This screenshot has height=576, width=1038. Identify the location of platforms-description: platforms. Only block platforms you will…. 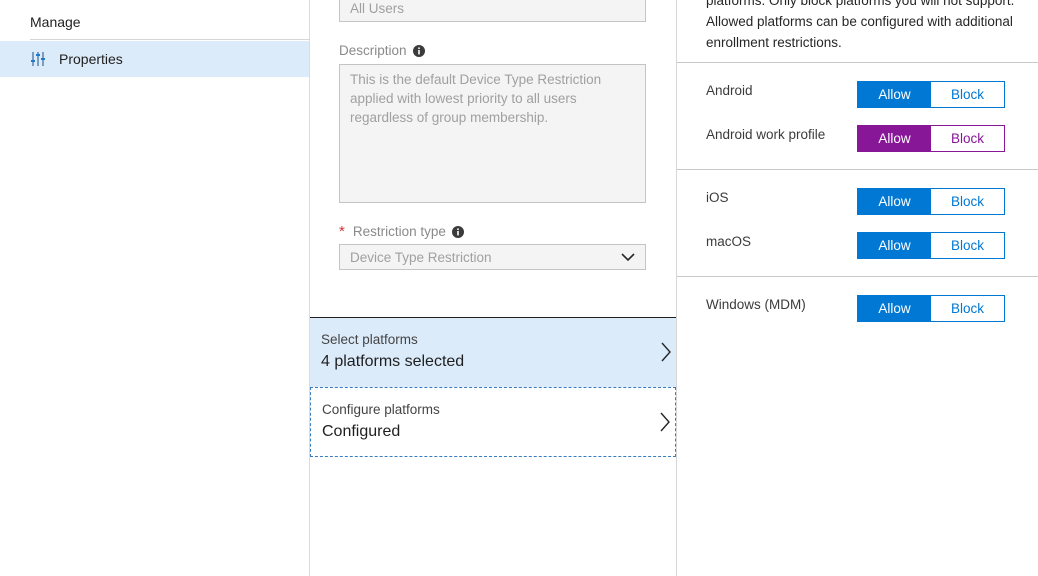
(860, 25).